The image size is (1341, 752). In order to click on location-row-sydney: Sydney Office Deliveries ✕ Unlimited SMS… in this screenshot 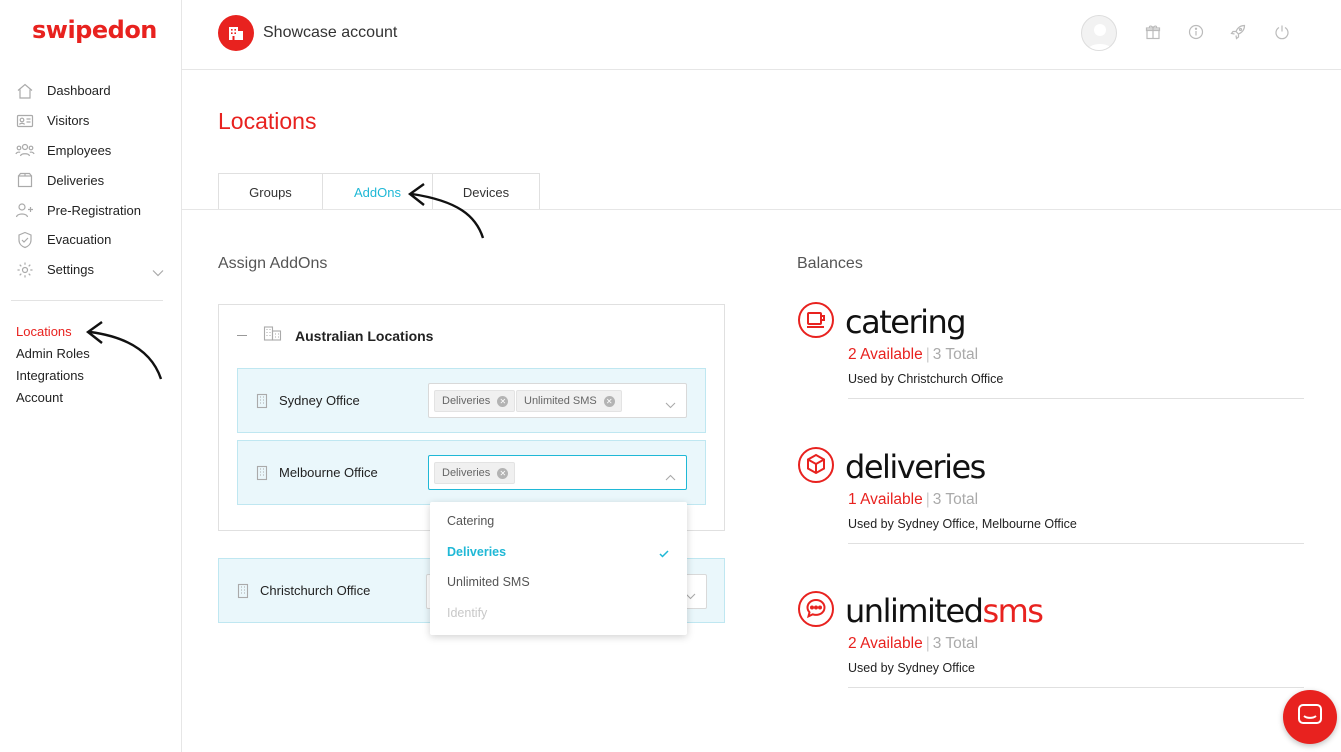, I will do `click(471, 400)`.